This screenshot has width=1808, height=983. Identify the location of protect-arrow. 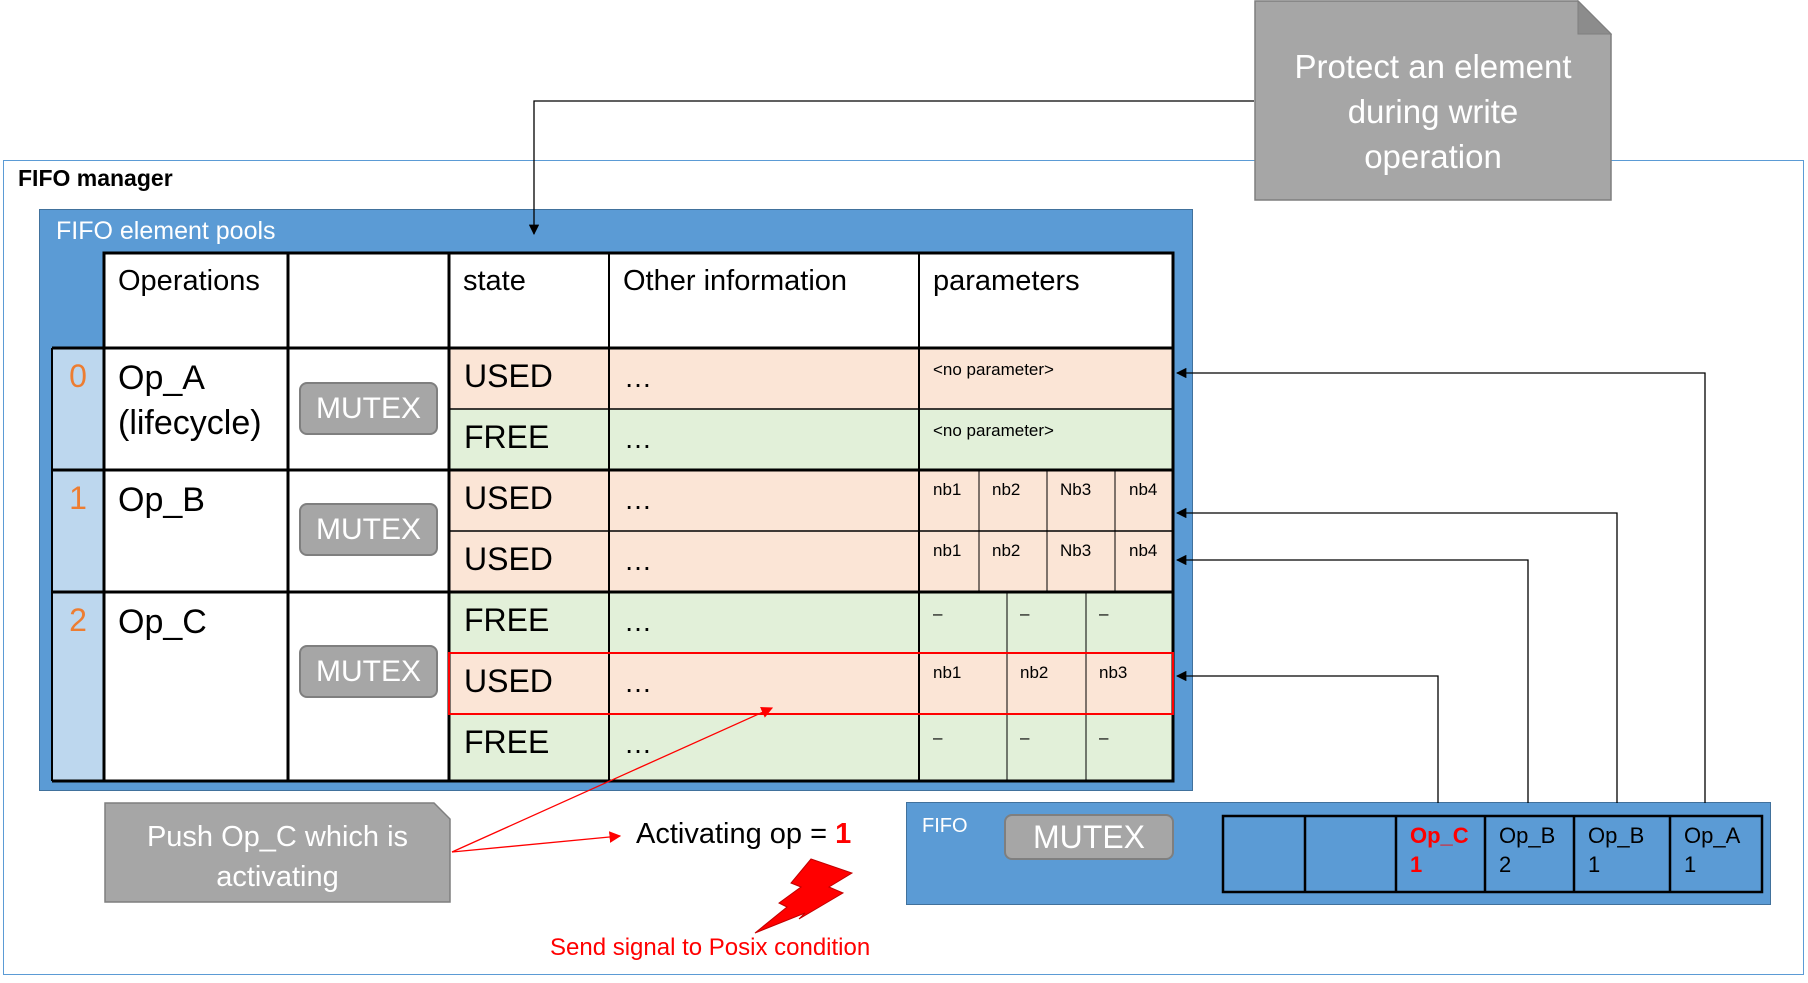
(891, 168).